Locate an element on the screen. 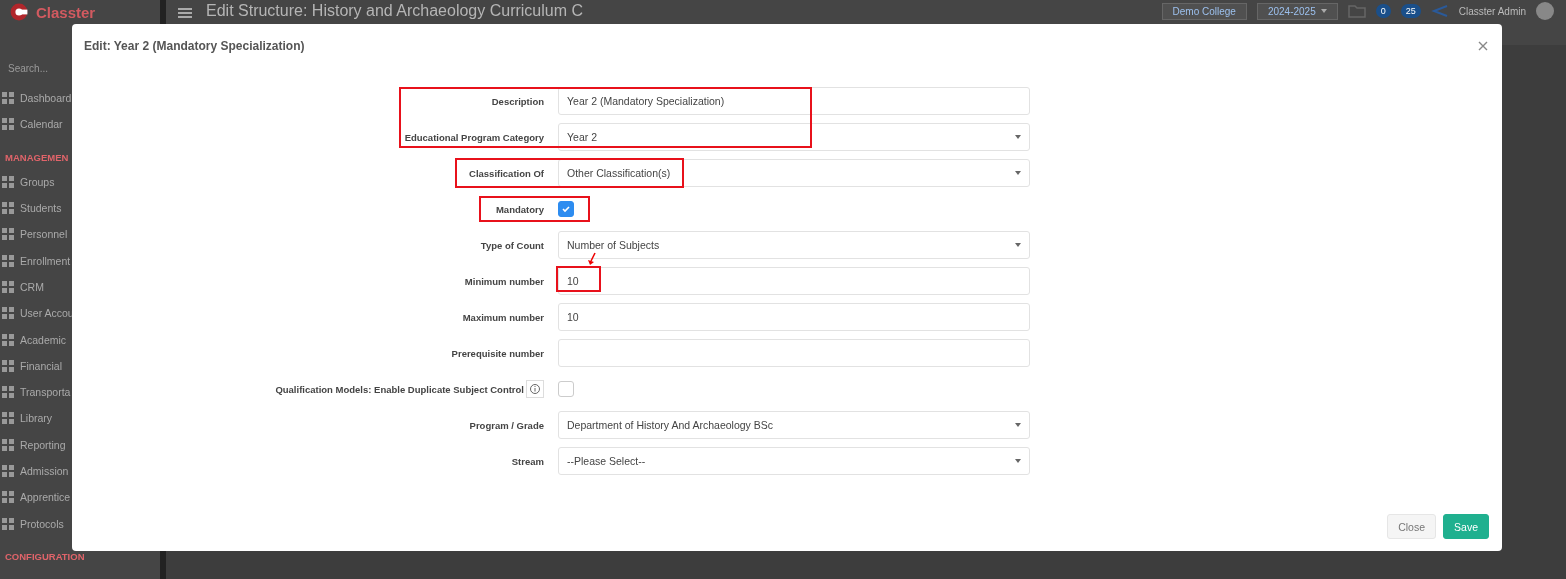 The height and width of the screenshot is (579, 1566). message-badge: 25 is located at coordinates (1410, 11).